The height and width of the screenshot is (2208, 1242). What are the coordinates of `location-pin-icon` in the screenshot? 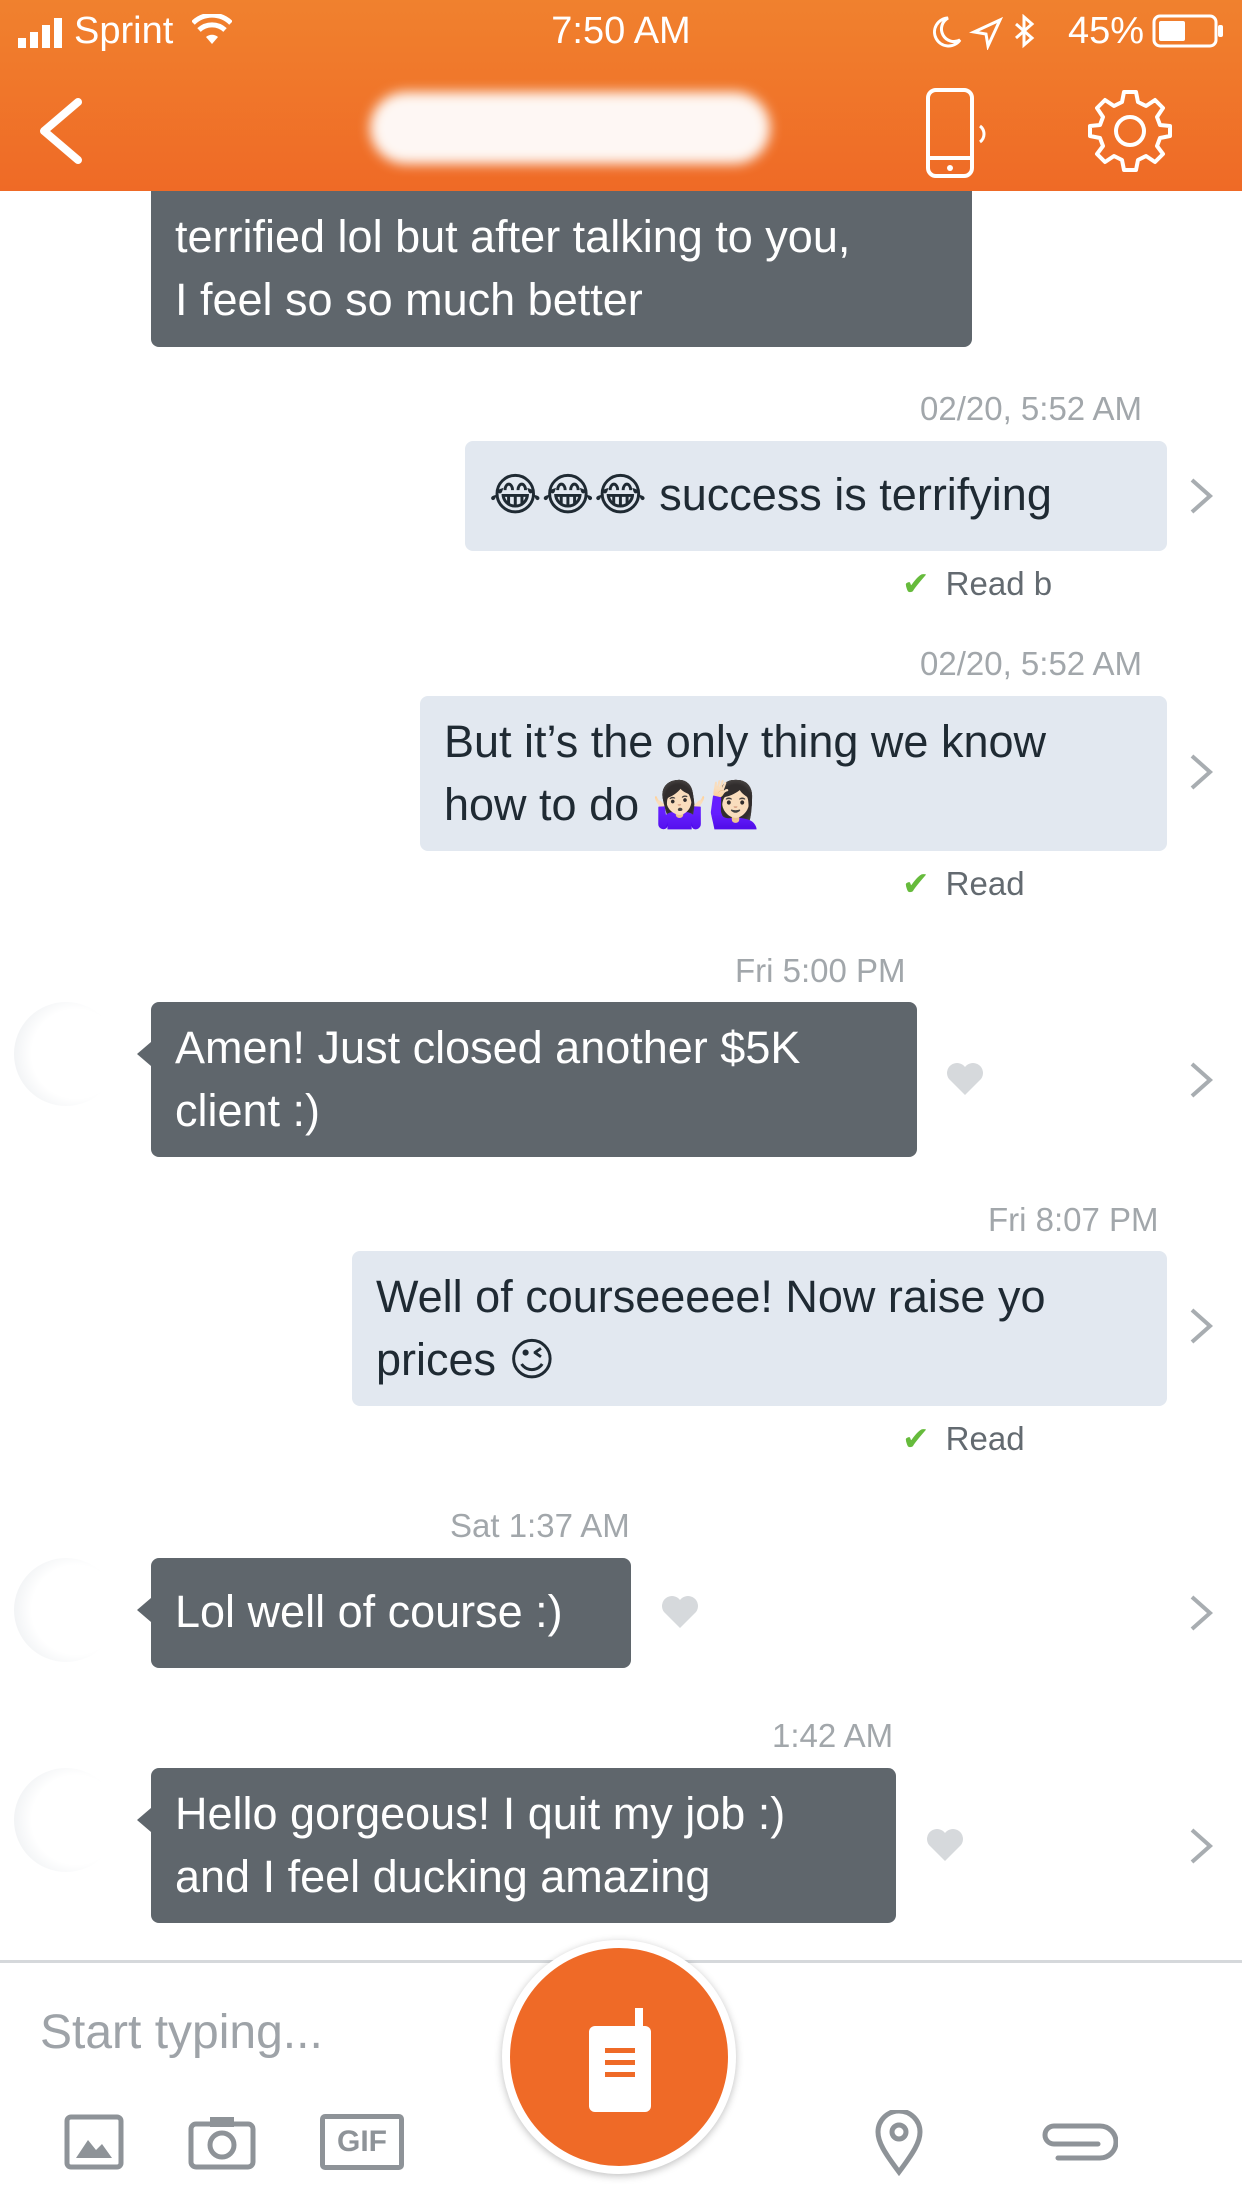 It's located at (899, 2143).